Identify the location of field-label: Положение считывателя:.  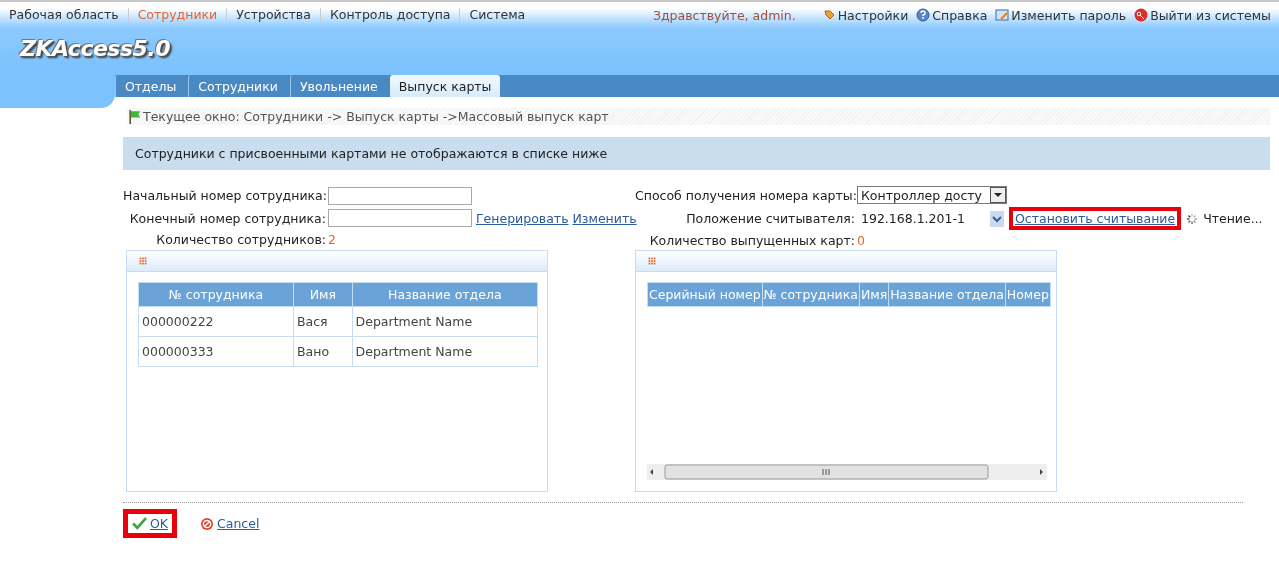
(770, 218).